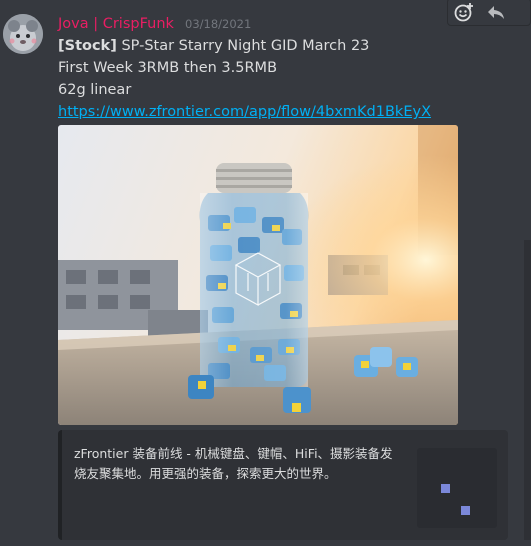 Image resolution: width=531 pixels, height=546 pixels. What do you see at coordinates (116, 24) in the screenshot?
I see `username: Jova | CrispFunk` at bounding box center [116, 24].